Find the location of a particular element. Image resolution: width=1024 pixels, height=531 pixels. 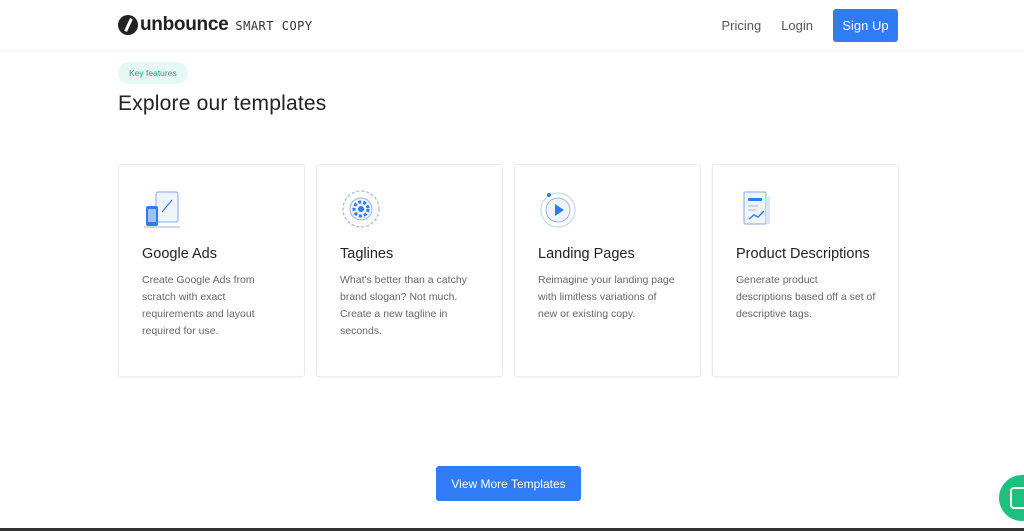

nav-login-link: Login is located at coordinates (797, 25).